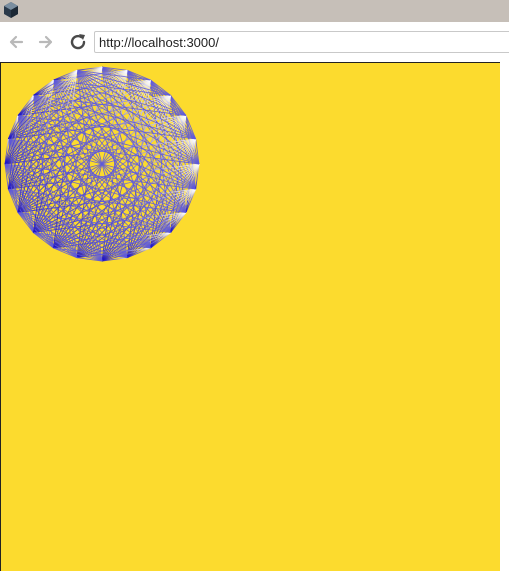 The width and height of the screenshot is (509, 571). I want to click on address-bar-url: http://localhost:3000/, so click(159, 42).